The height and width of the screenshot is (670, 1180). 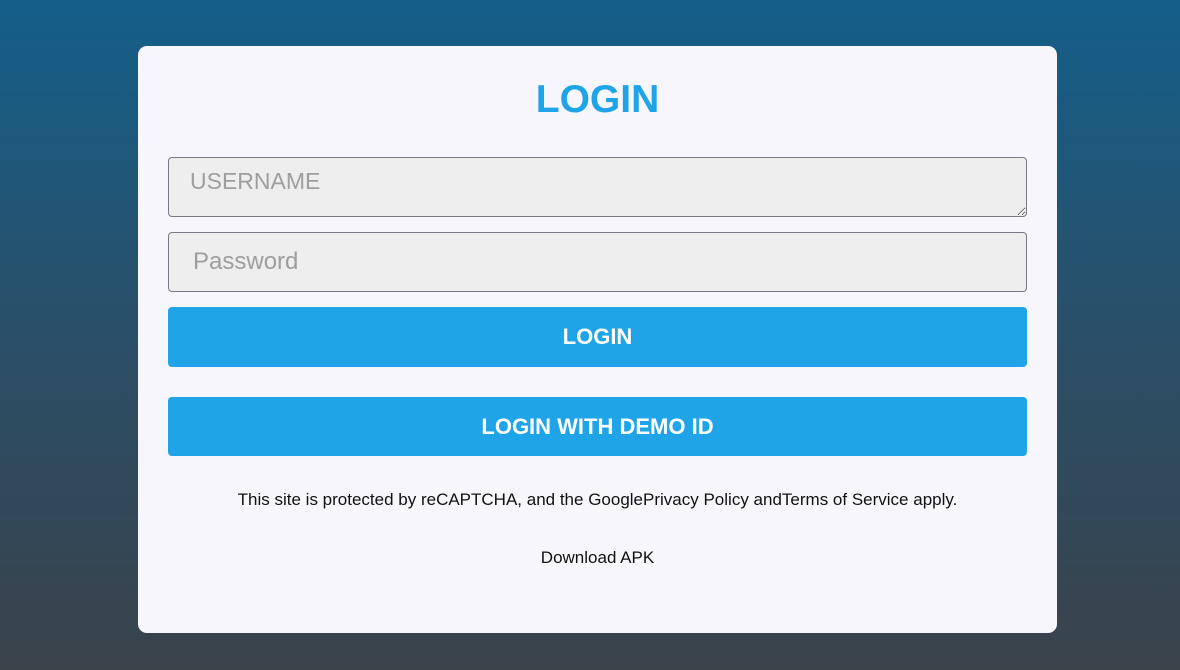 I want to click on download-apk-link: Download APK, so click(x=597, y=557).